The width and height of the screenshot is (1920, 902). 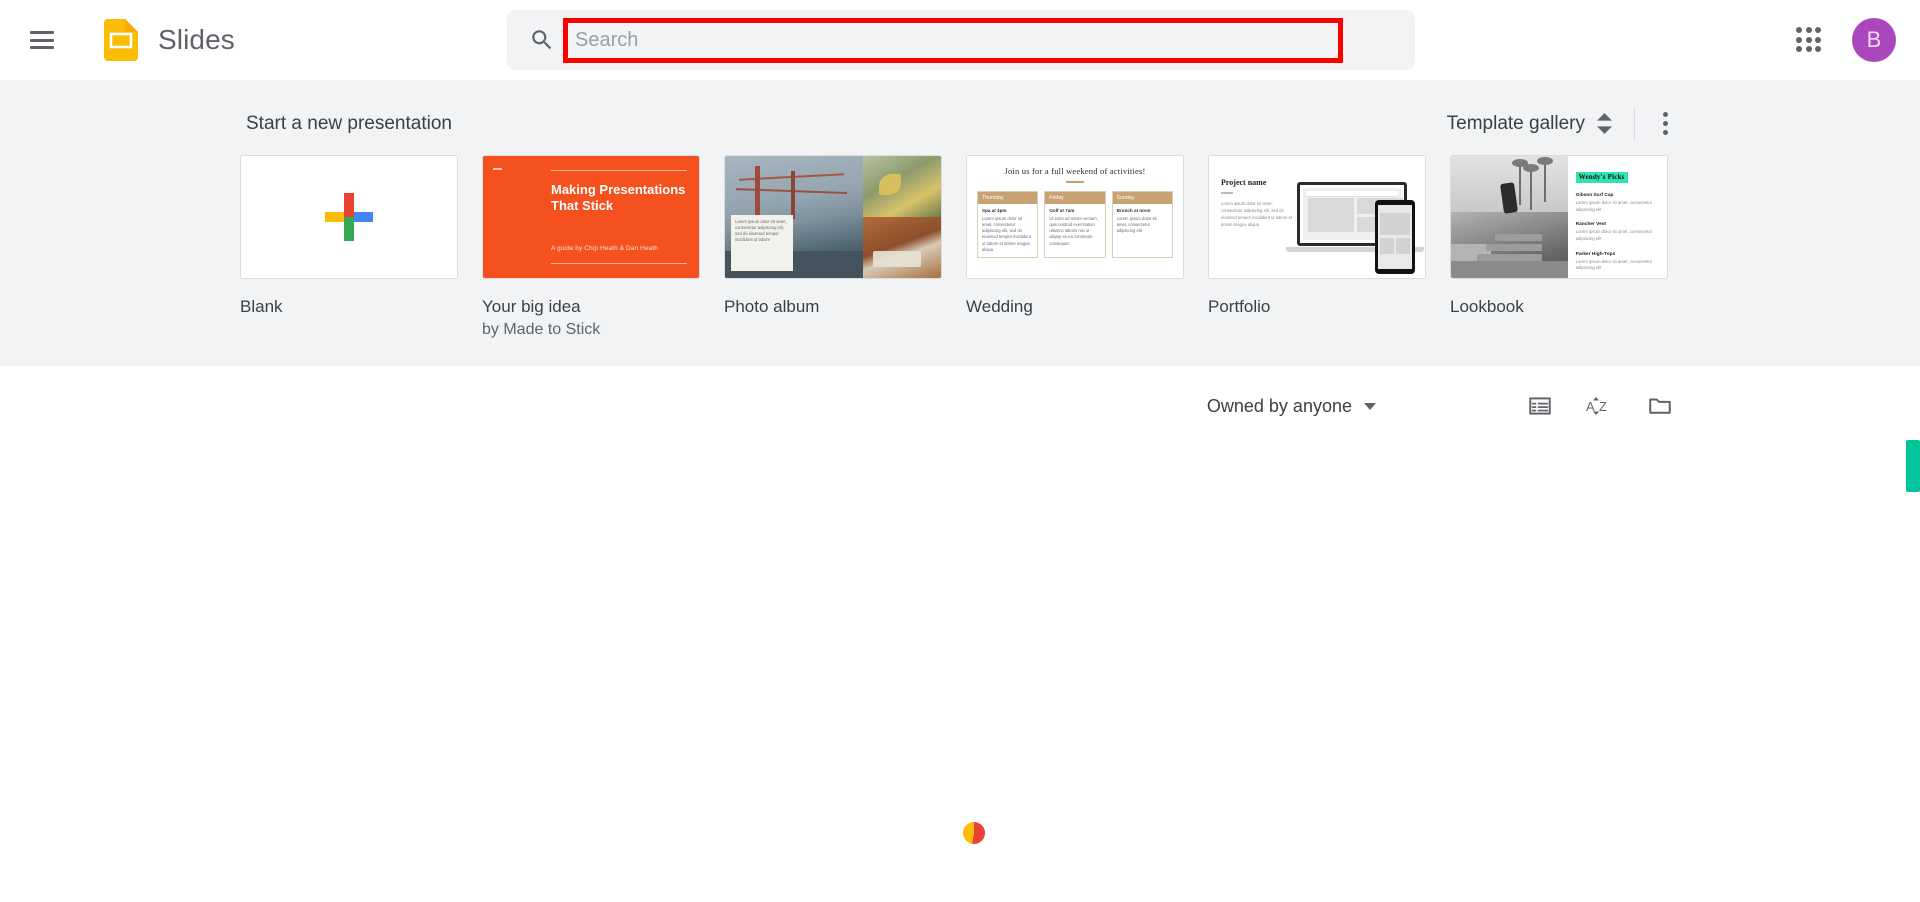 What do you see at coordinates (541, 329) in the screenshot?
I see `template-author: by Made to Stick` at bounding box center [541, 329].